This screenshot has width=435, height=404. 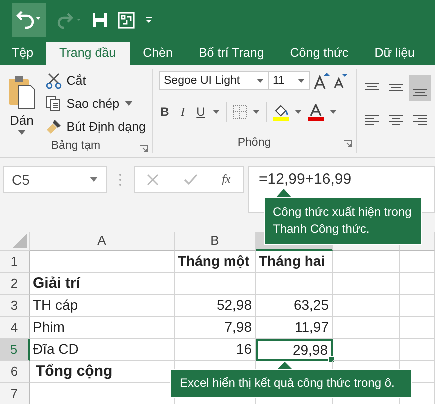 What do you see at coordinates (372, 88) in the screenshot?
I see `align-top-icon` at bounding box center [372, 88].